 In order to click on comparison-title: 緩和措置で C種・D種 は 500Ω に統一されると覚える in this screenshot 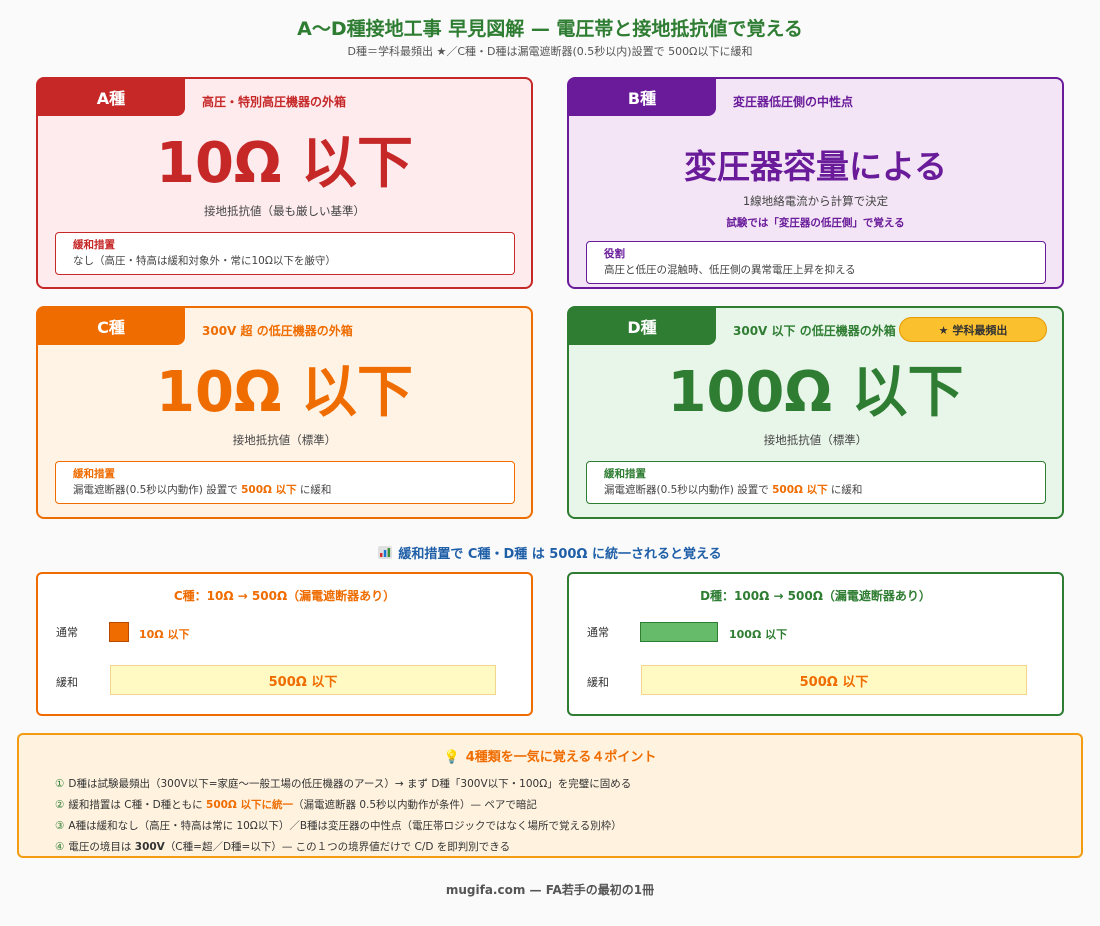, I will do `click(550, 552)`.